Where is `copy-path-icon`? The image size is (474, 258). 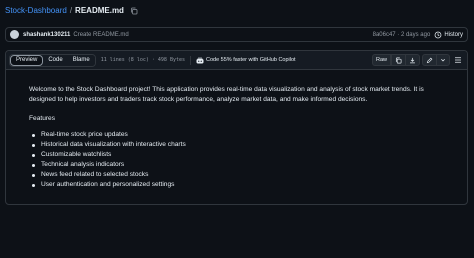
copy-path-icon is located at coordinates (134, 11).